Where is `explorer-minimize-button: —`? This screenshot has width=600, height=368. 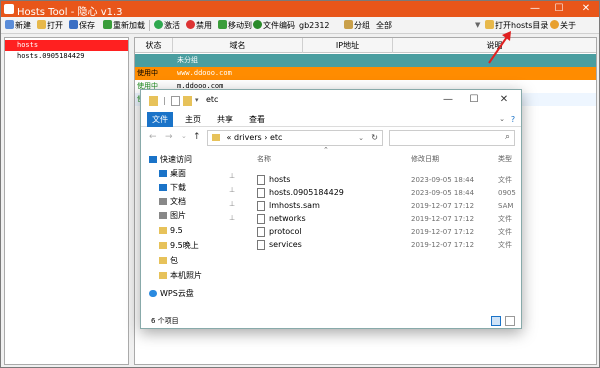
explorer-minimize-button: — is located at coordinates (448, 100).